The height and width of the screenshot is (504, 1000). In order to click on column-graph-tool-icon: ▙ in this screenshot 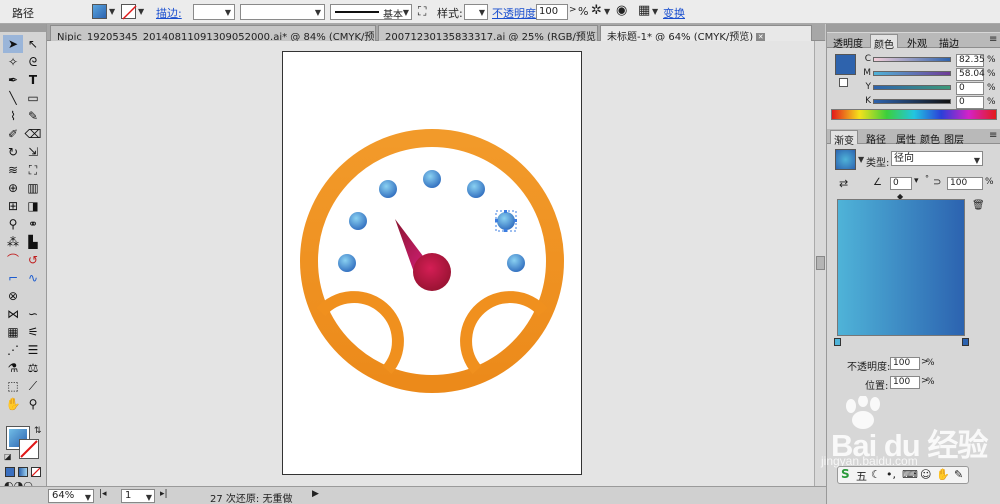, I will do `click(33, 242)`.